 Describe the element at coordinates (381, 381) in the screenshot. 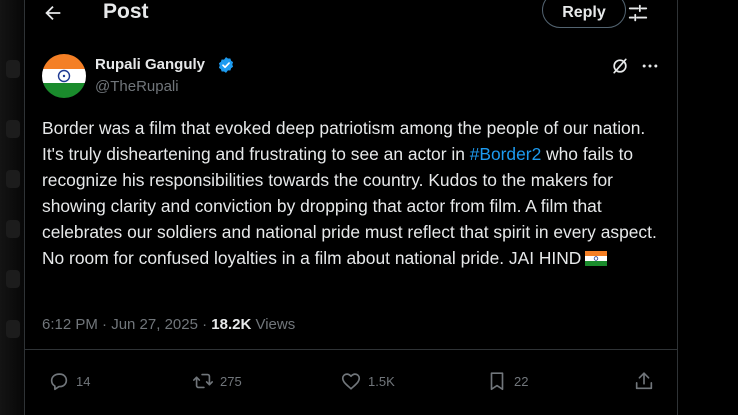

I see `like-count: 1.5K` at that location.